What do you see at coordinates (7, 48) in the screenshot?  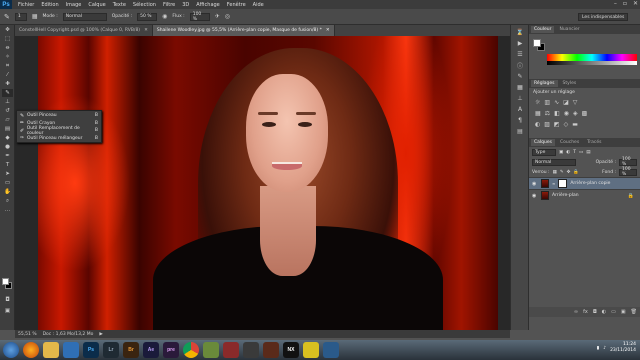 I see `lasso-tool-icon: ꝋ` at bounding box center [7, 48].